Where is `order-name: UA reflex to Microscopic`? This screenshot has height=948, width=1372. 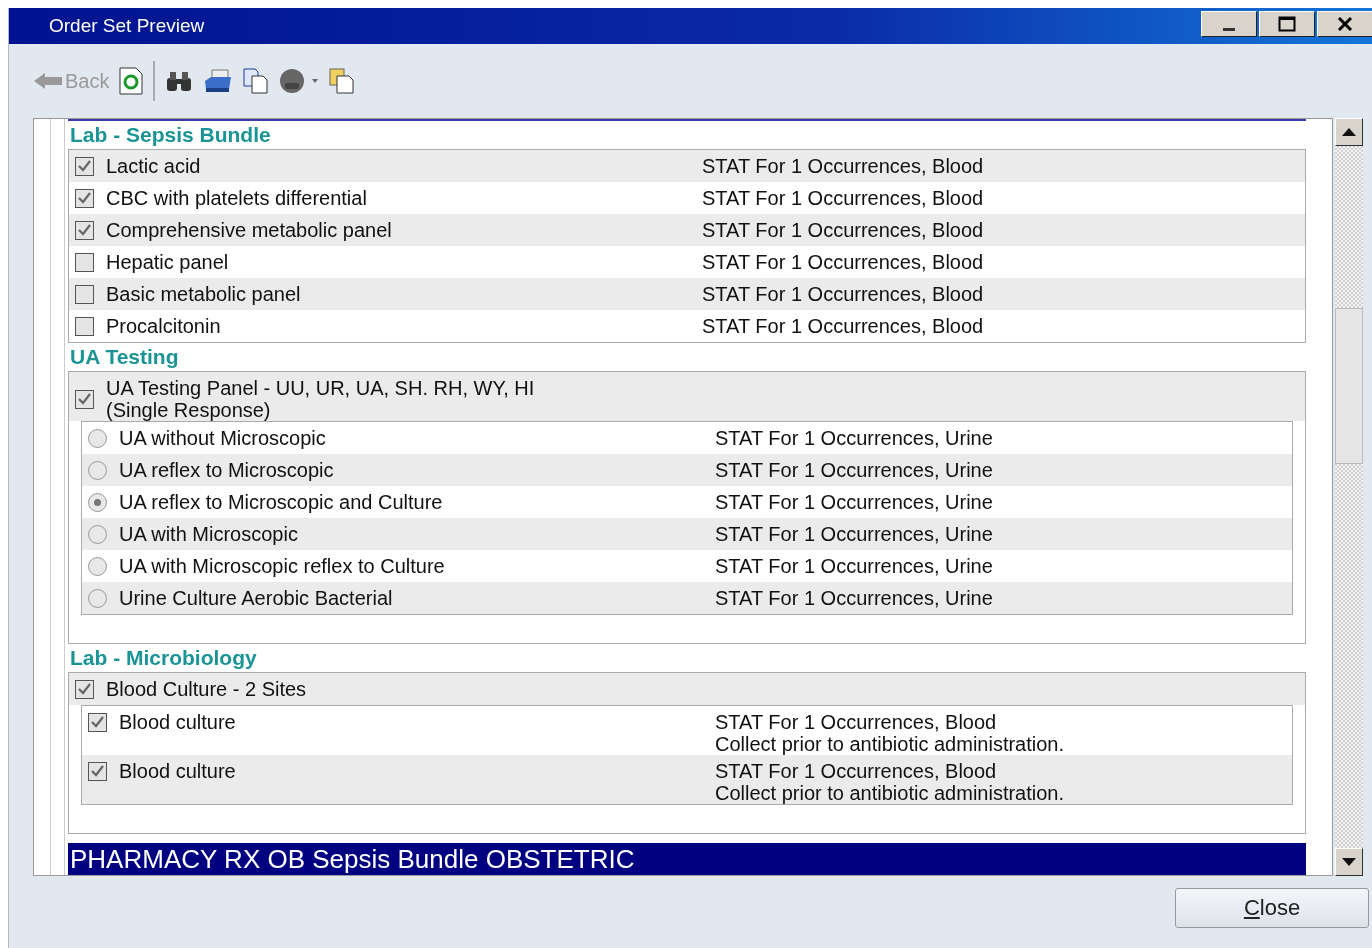 order-name: UA reflex to Microscopic is located at coordinates (226, 470).